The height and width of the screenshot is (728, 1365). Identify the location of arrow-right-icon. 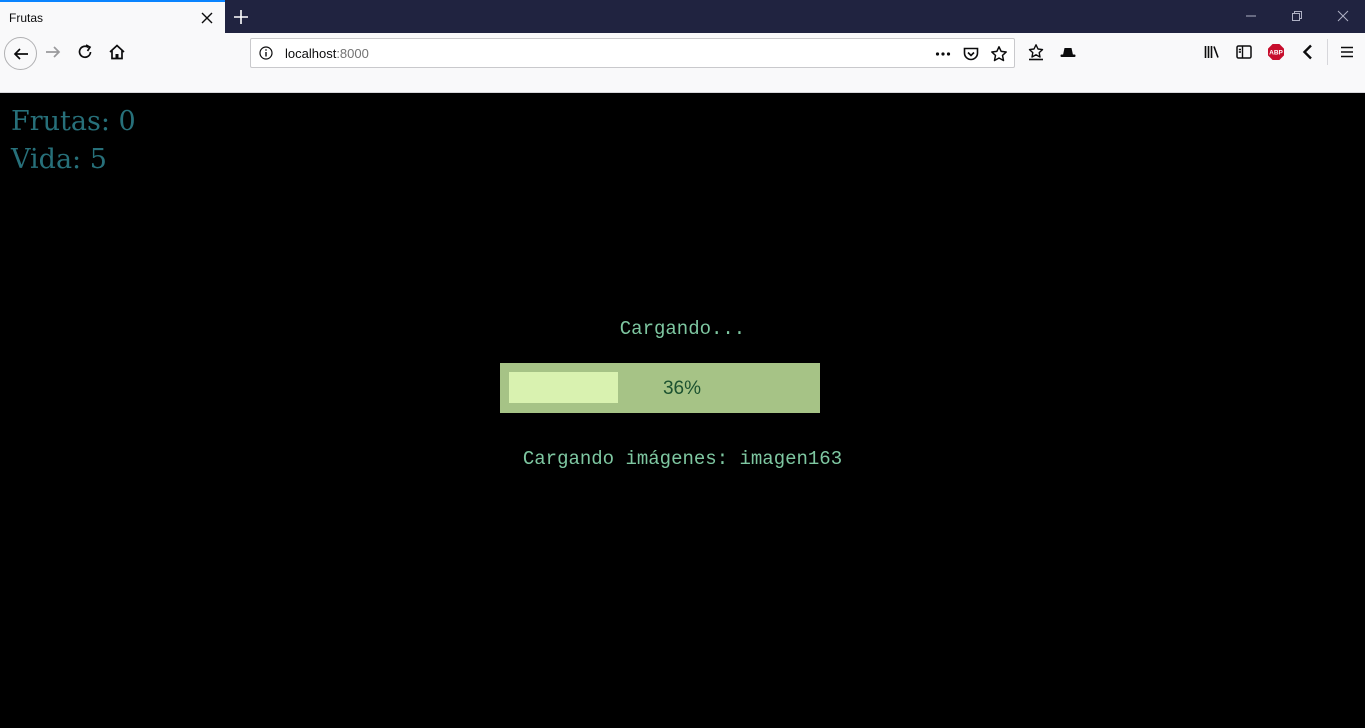
(53, 52).